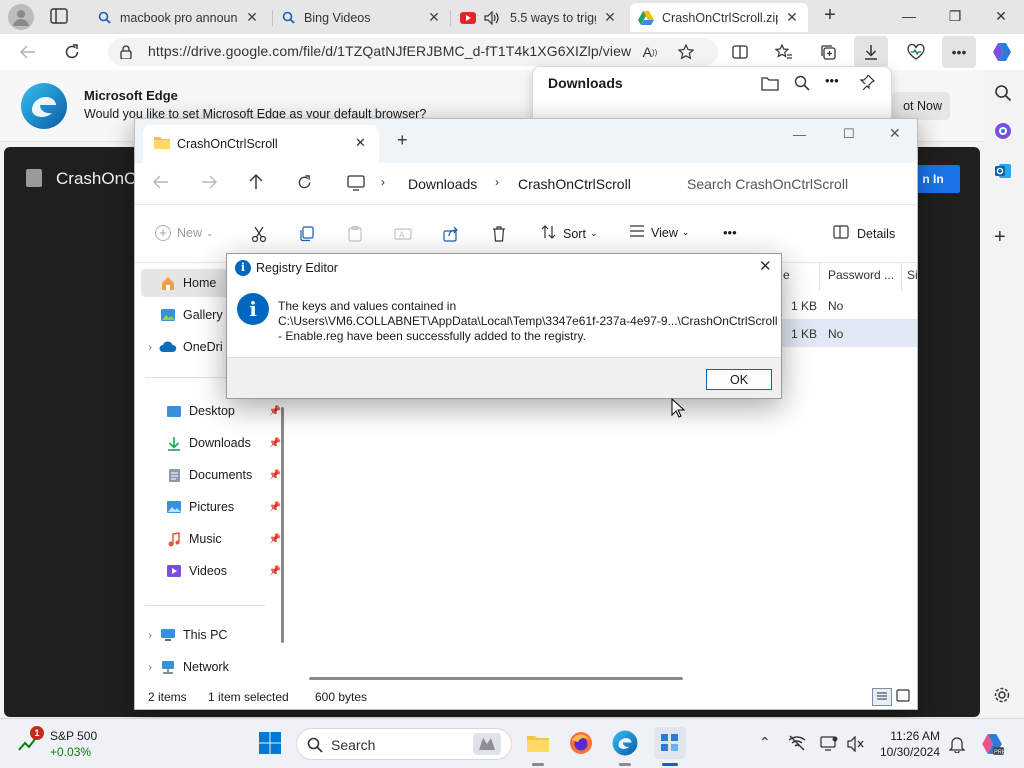 The height and width of the screenshot is (768, 1024). What do you see at coordinates (802, 84) in the screenshot?
I see `downloads-search-icon` at bounding box center [802, 84].